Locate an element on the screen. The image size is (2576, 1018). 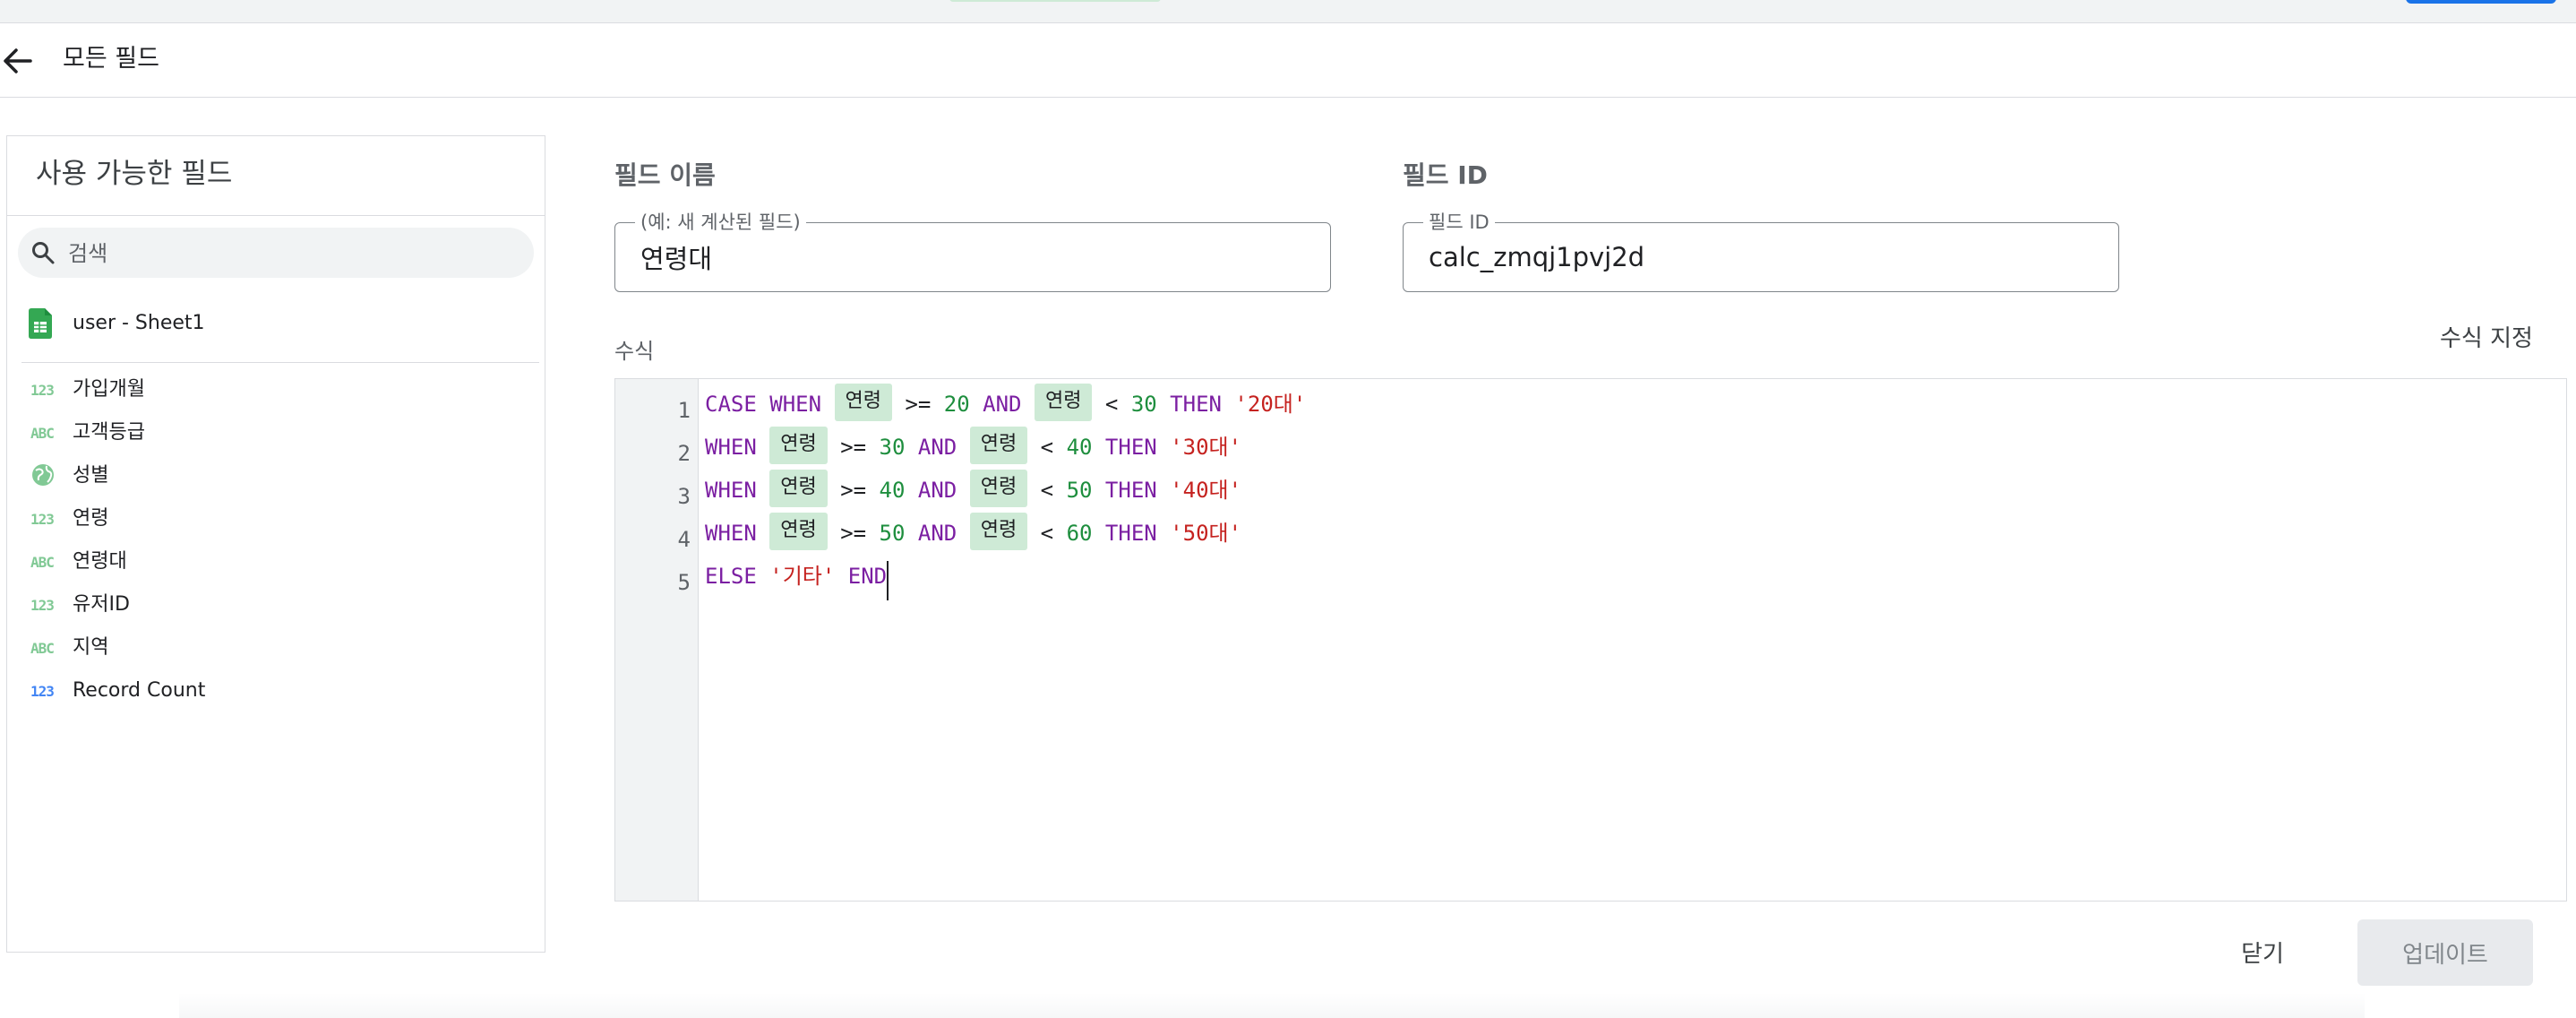
code-line-3: WHEN 연령 >= 40 AND 연령 < 50 THEN '40대' is located at coordinates (973, 490).